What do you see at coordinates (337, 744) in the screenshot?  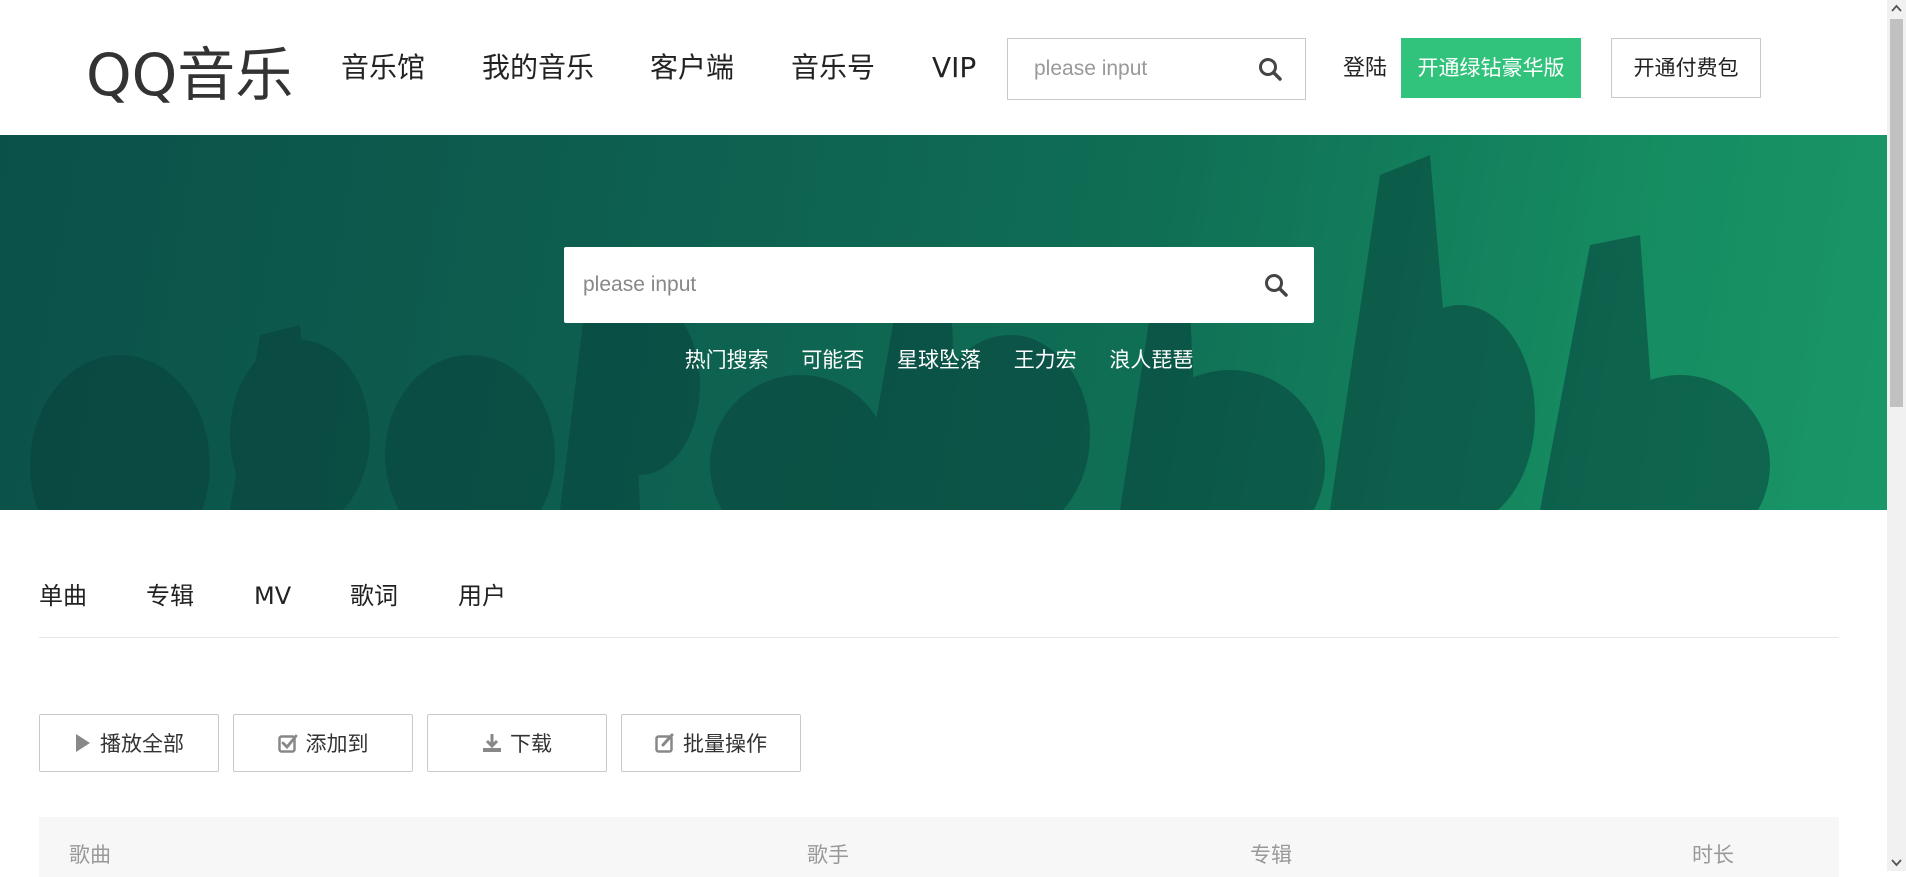 I see `add-to-label: 添加到` at bounding box center [337, 744].